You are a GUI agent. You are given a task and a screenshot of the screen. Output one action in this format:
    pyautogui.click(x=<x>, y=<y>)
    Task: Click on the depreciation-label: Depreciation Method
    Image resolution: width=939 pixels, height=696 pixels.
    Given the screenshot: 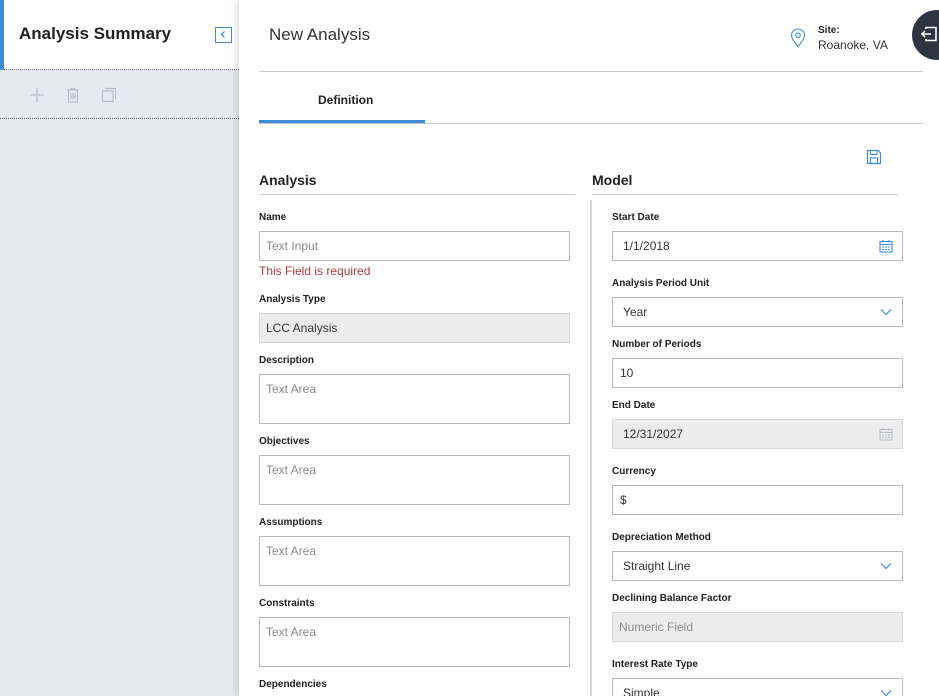 What is the action you would take?
    pyautogui.click(x=661, y=537)
    